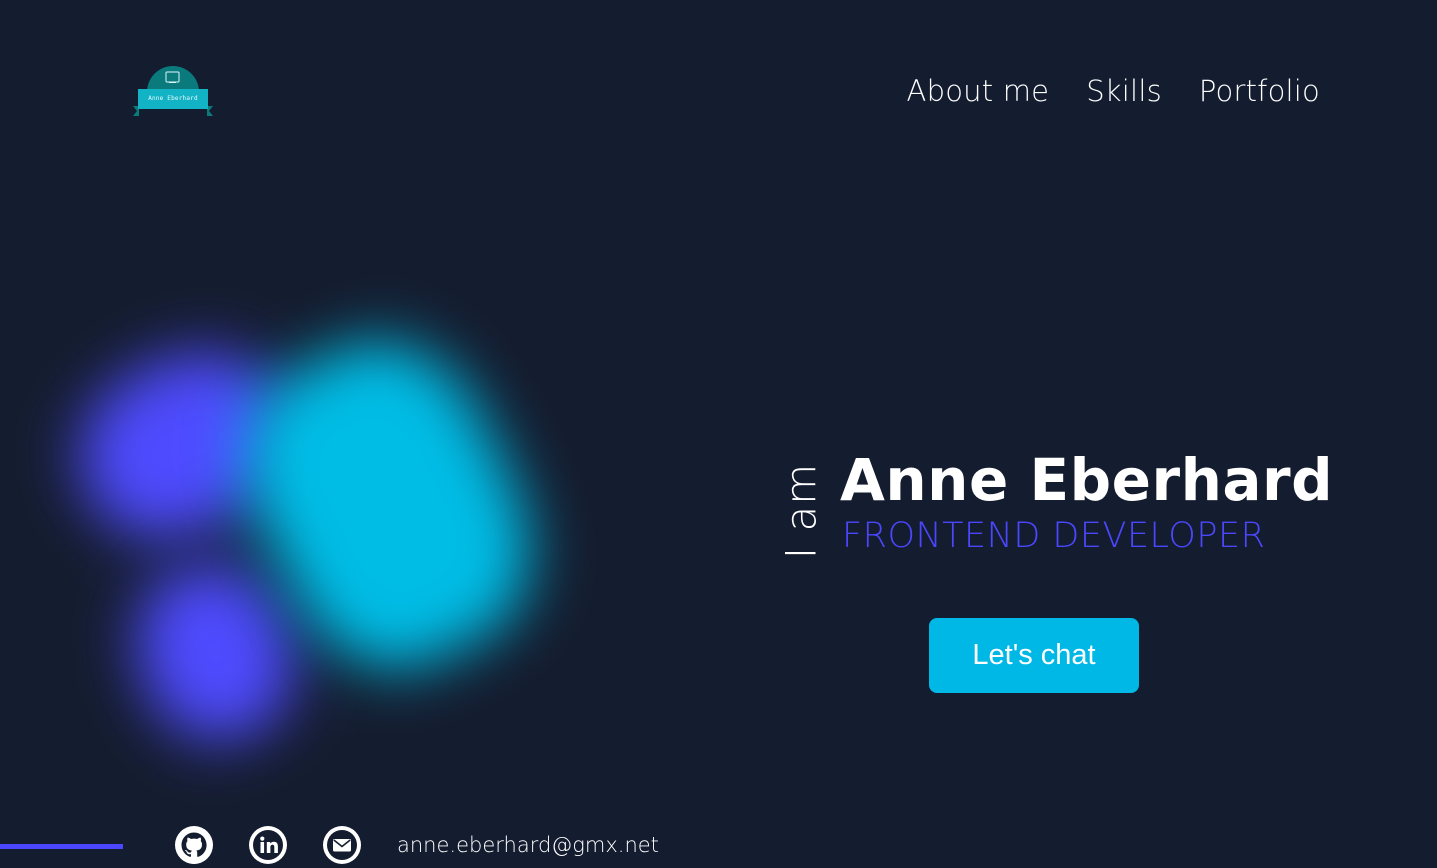 The height and width of the screenshot is (868, 1437). I want to click on github-icon, so click(194, 848).